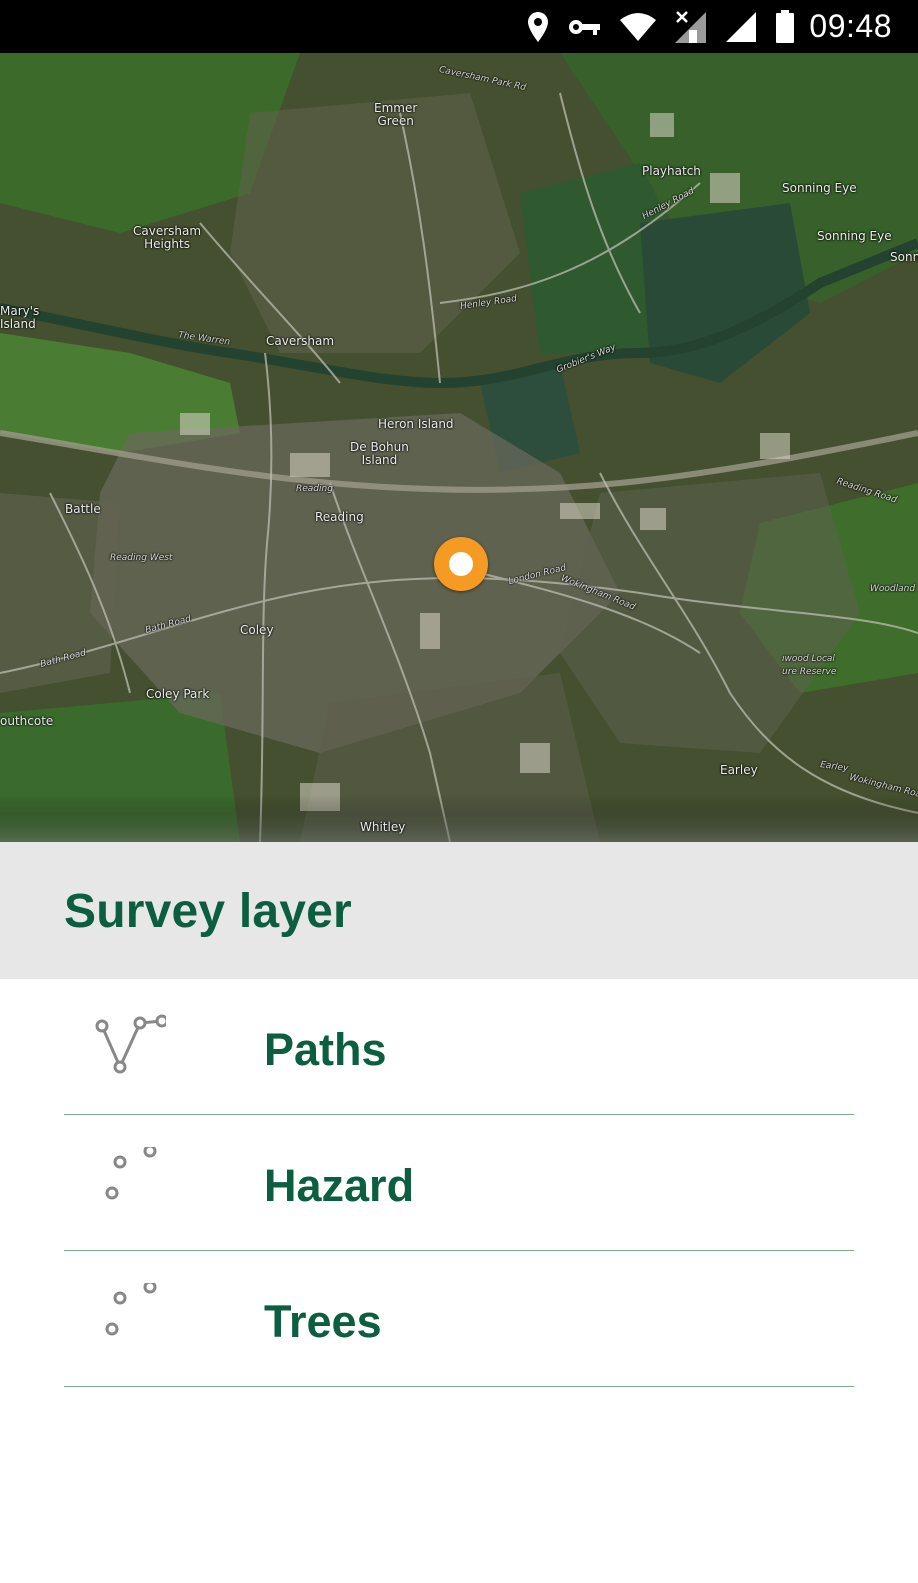  What do you see at coordinates (167, 237) in the screenshot?
I see `map-label: Caversham Heights` at bounding box center [167, 237].